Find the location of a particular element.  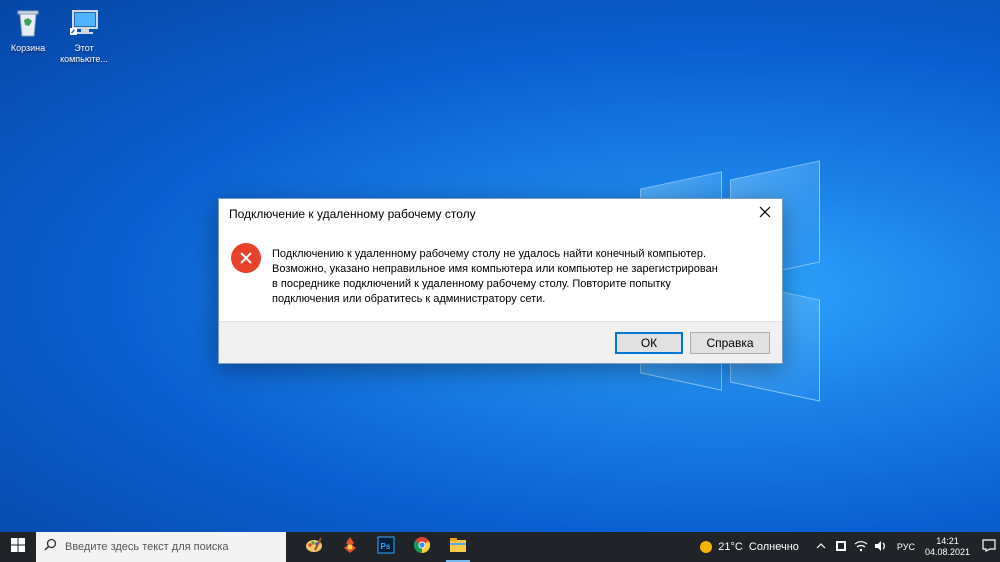

system-tray: 21°C Солнечно РУС 14:21 04.08.2021 is located at coordinates (850, 547).